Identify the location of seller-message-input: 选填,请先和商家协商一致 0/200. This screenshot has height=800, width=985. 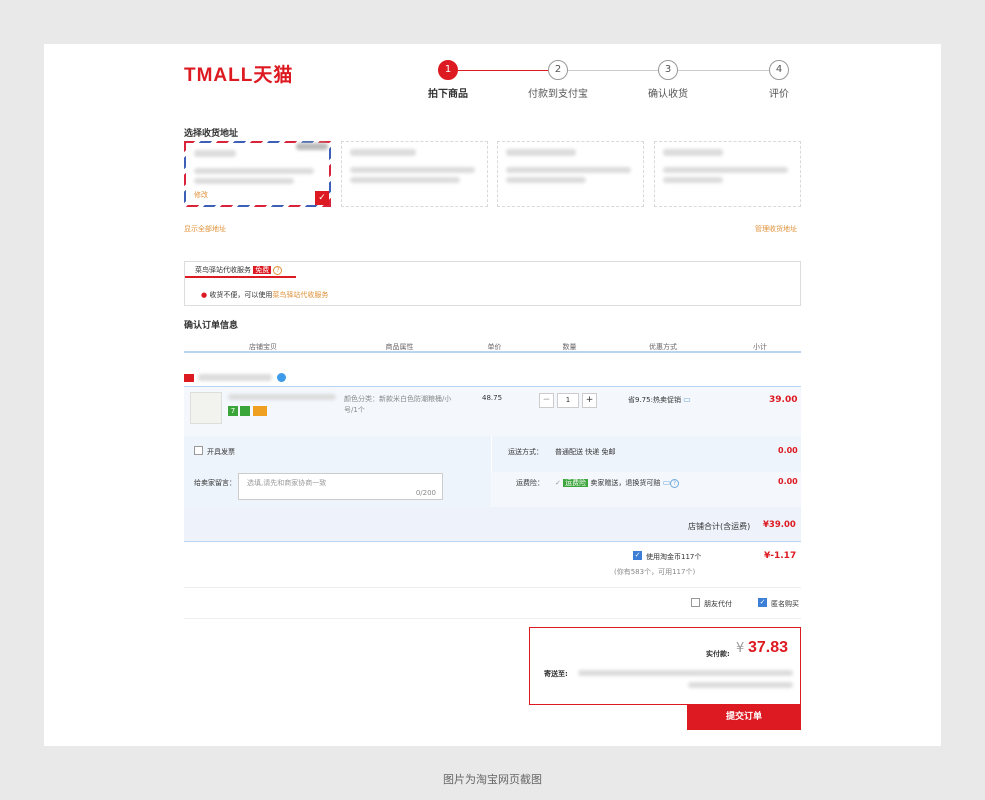
(340, 486).